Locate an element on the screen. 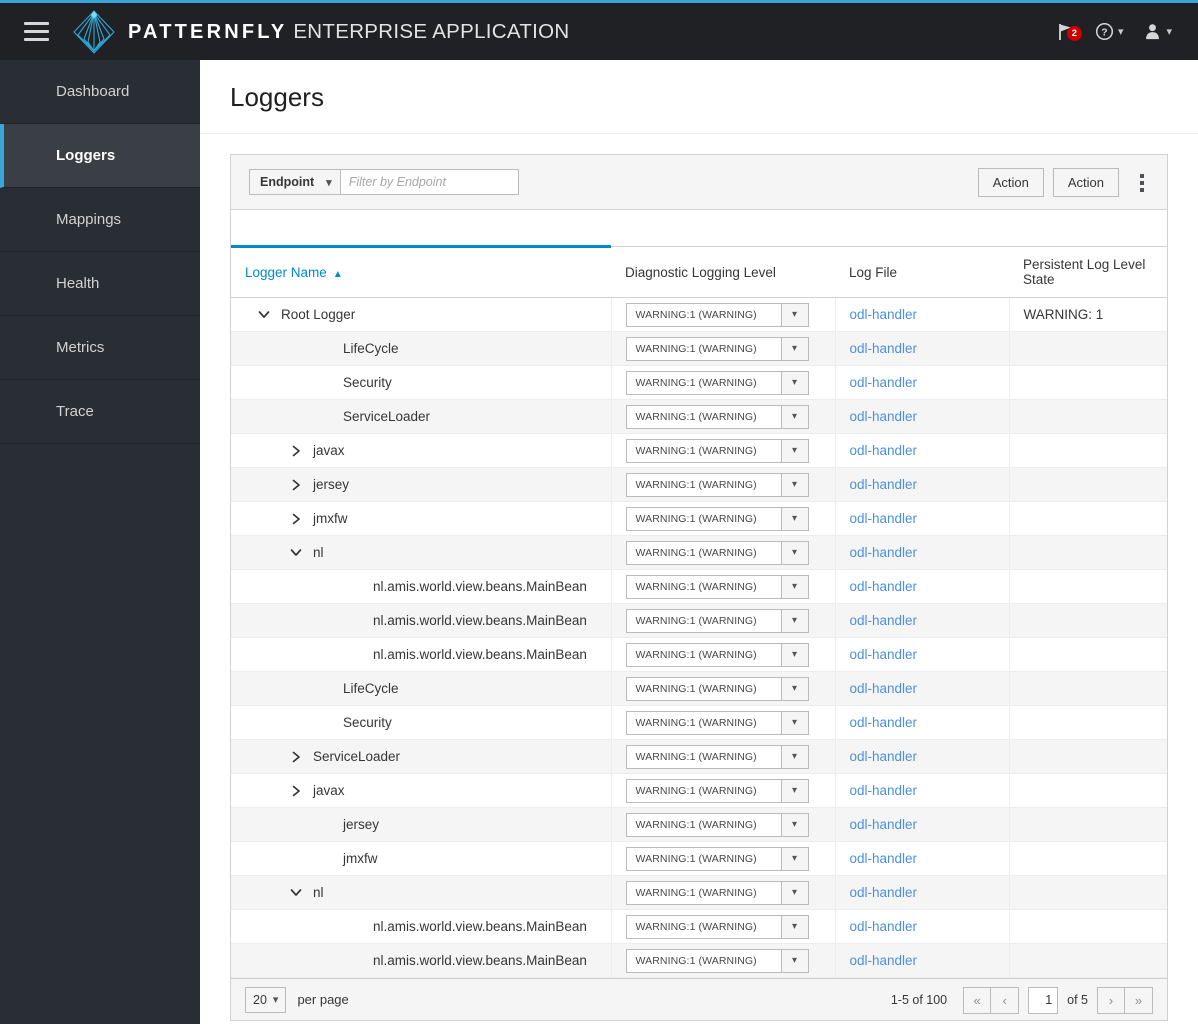 This screenshot has width=1198, height=1024. logger-name-wrapper: nl.amis.world.view.beans.MainBean is located at coordinates (421, 654).